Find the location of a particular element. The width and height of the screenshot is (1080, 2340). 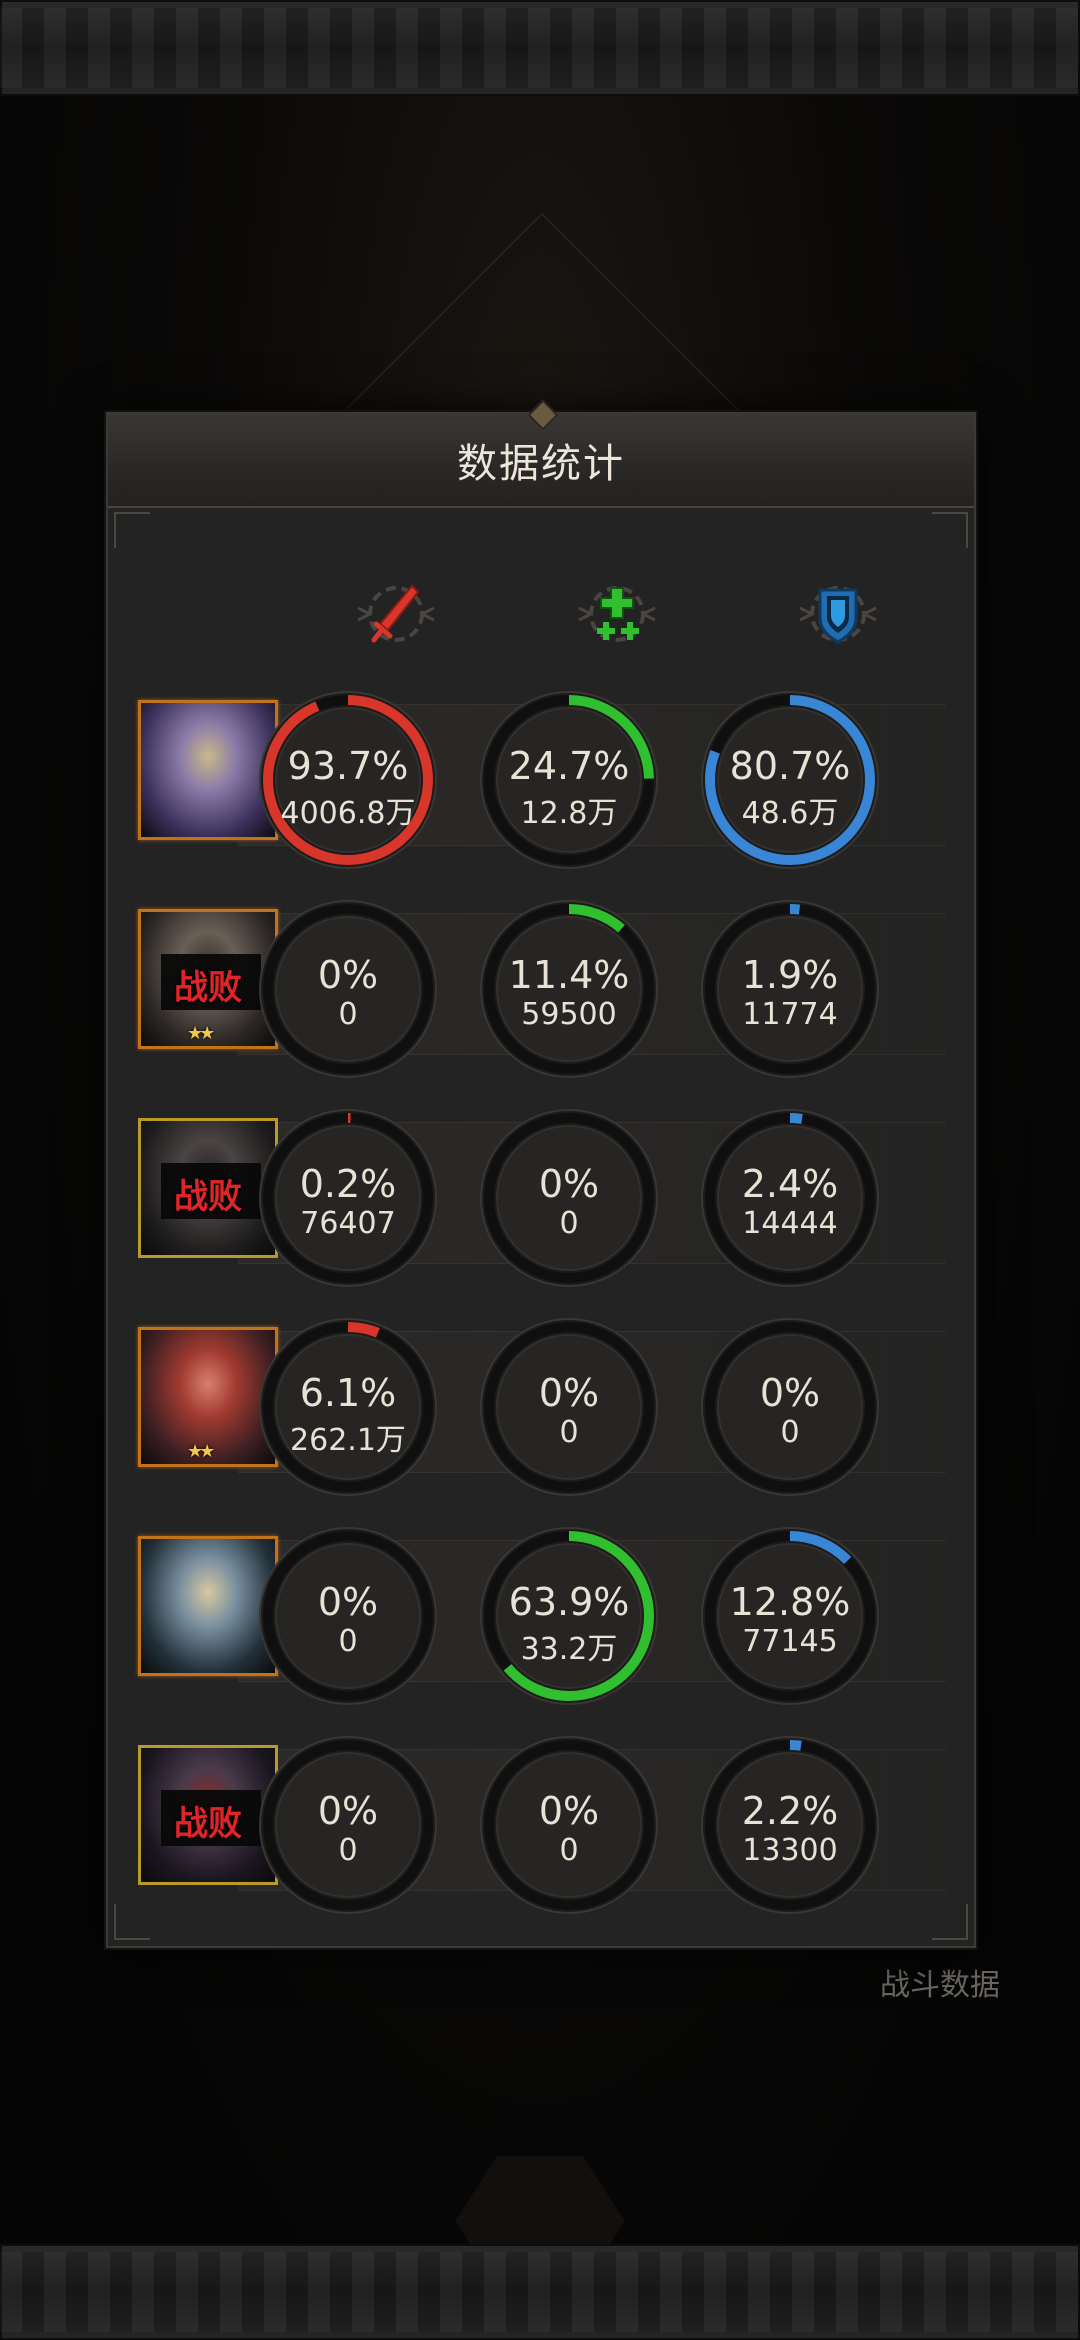

damage-gauge: 0.2% 76407 is located at coordinates (348, 1198).